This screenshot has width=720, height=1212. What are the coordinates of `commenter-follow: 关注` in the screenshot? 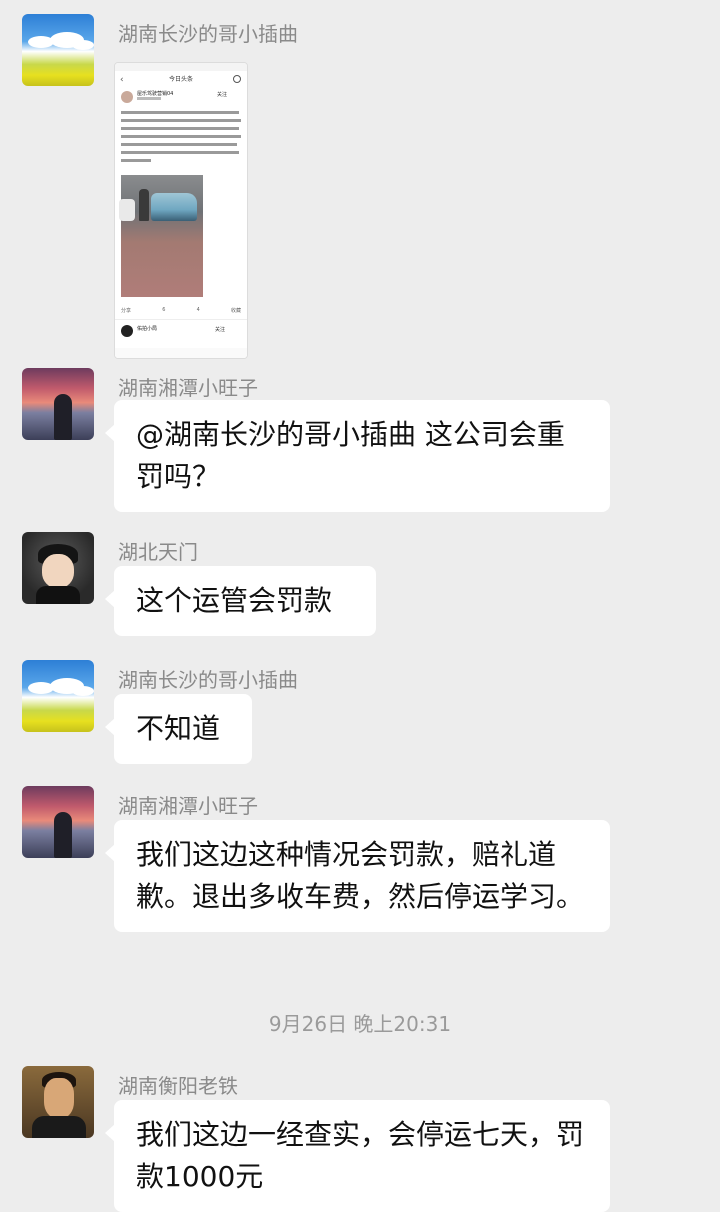 It's located at (219, 330).